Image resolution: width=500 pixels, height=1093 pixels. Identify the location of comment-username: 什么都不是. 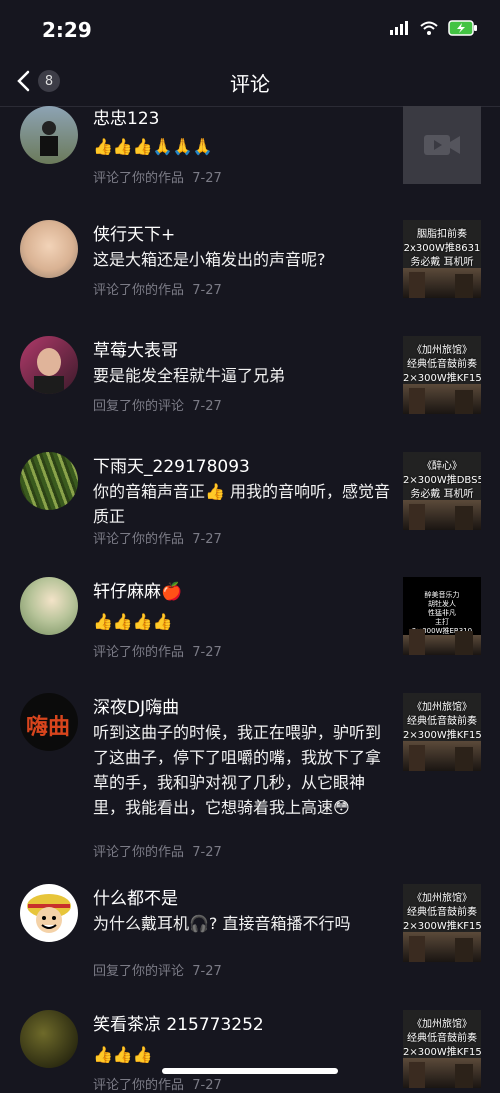
(135, 896).